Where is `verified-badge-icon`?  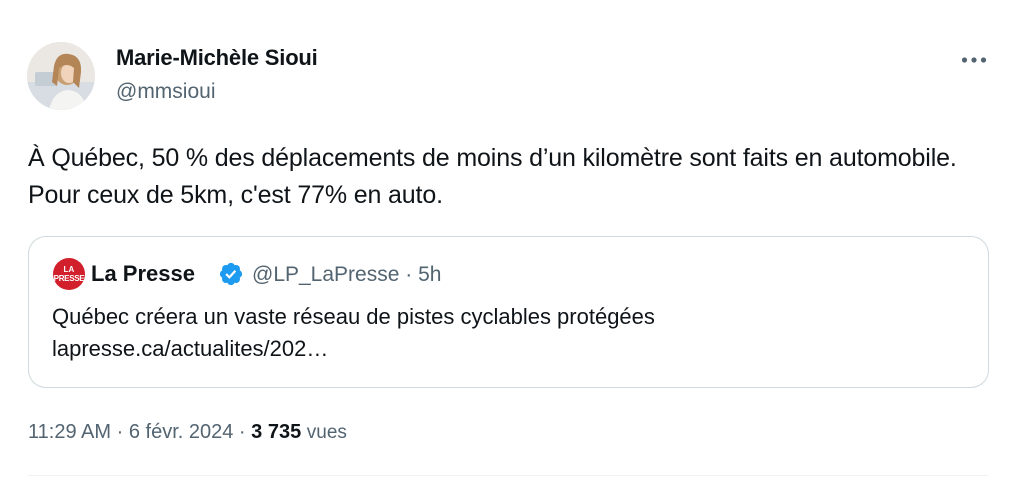
verified-badge-icon is located at coordinates (231, 274).